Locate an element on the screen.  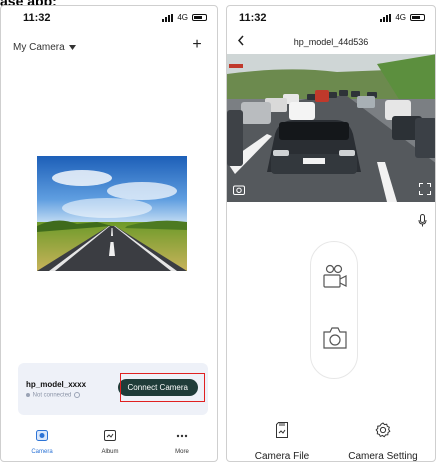
status-bar-right: 11:32 4G is located at coordinates (331, 17).